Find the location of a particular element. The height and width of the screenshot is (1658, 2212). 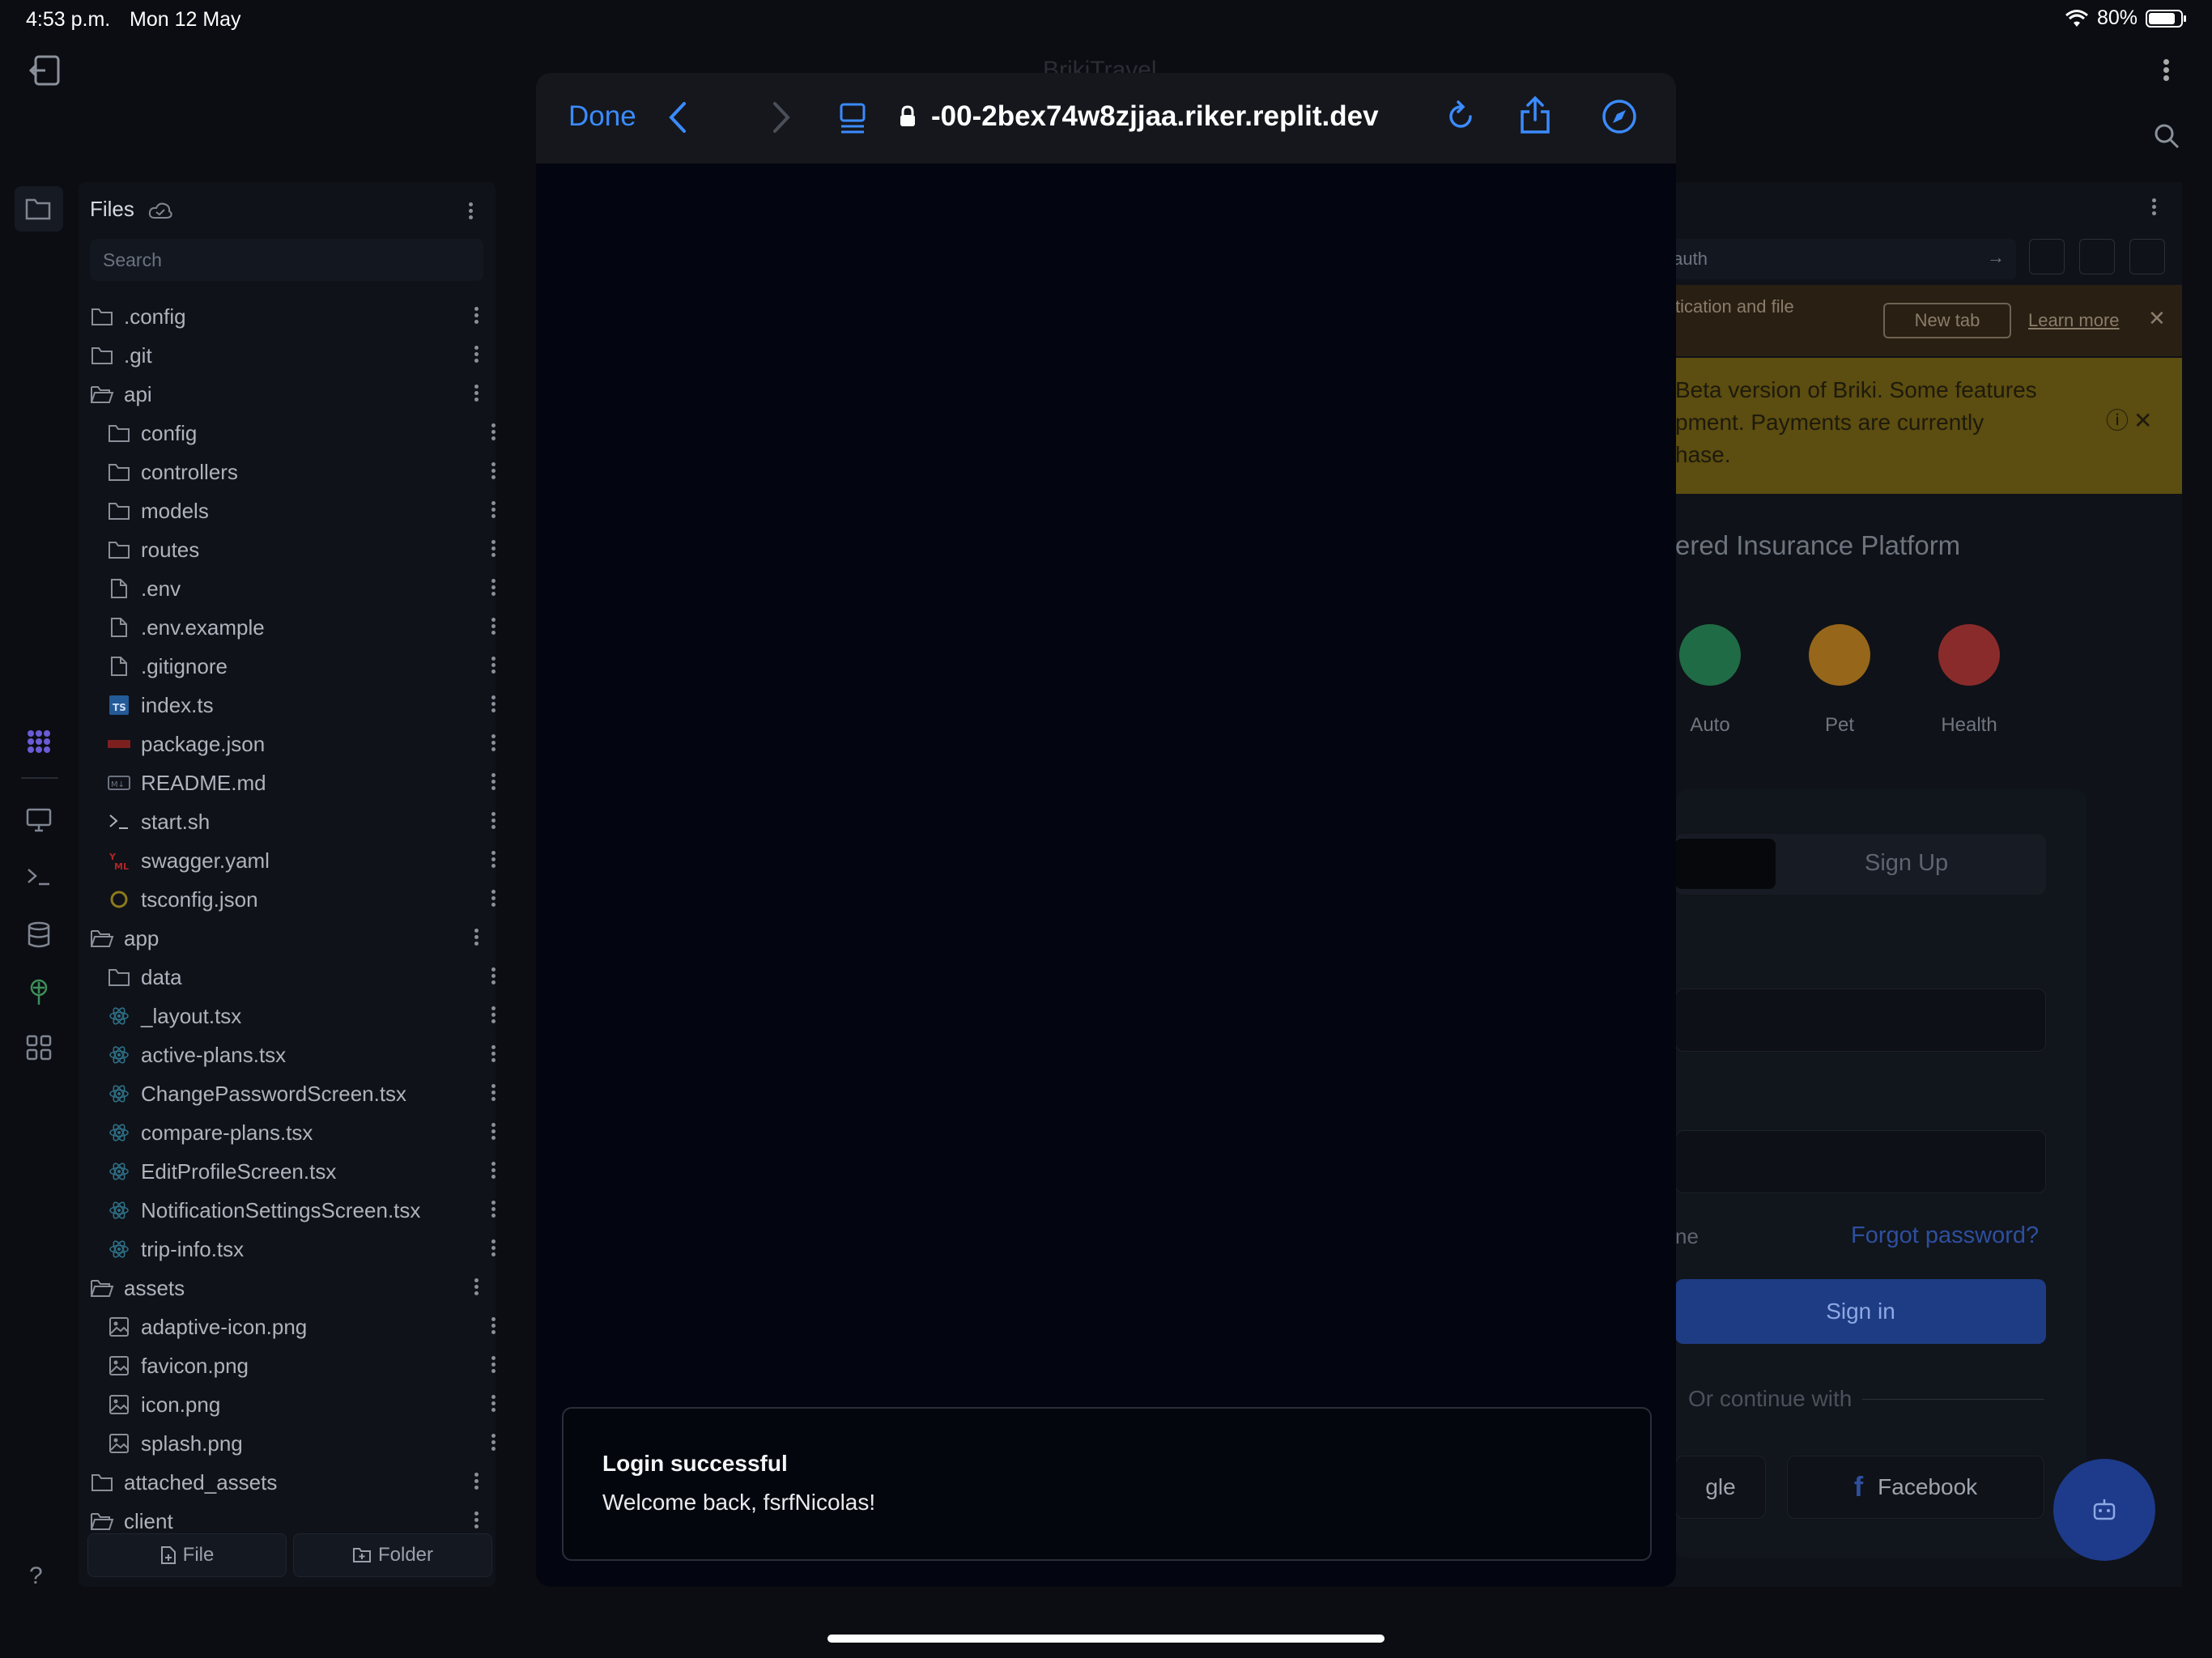

tree-row: .git is located at coordinates (293, 355).